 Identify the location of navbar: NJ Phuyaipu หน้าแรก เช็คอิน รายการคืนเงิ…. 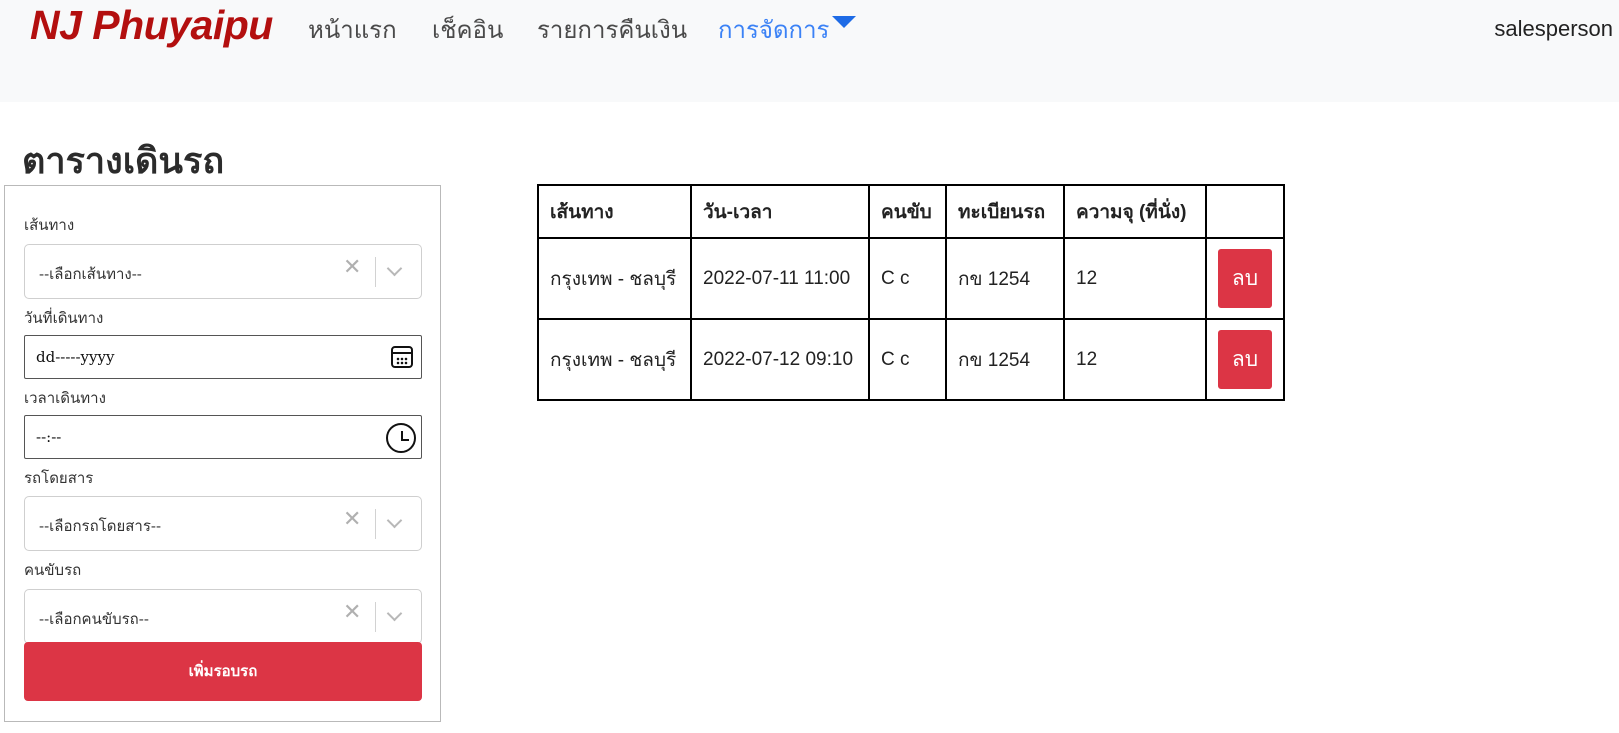
(809, 51).